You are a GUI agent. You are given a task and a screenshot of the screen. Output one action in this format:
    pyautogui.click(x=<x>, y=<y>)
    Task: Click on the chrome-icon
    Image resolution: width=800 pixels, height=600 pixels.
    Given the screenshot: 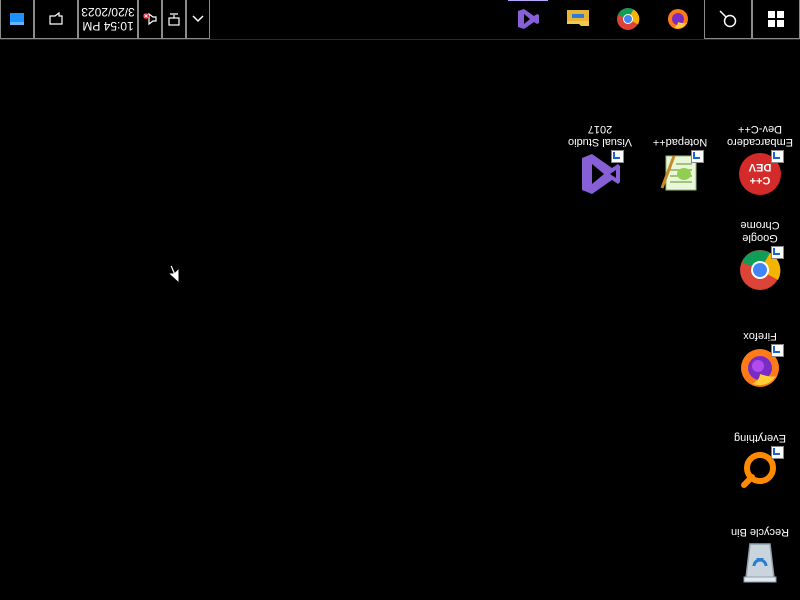 What is the action you would take?
    pyautogui.click(x=628, y=19)
    